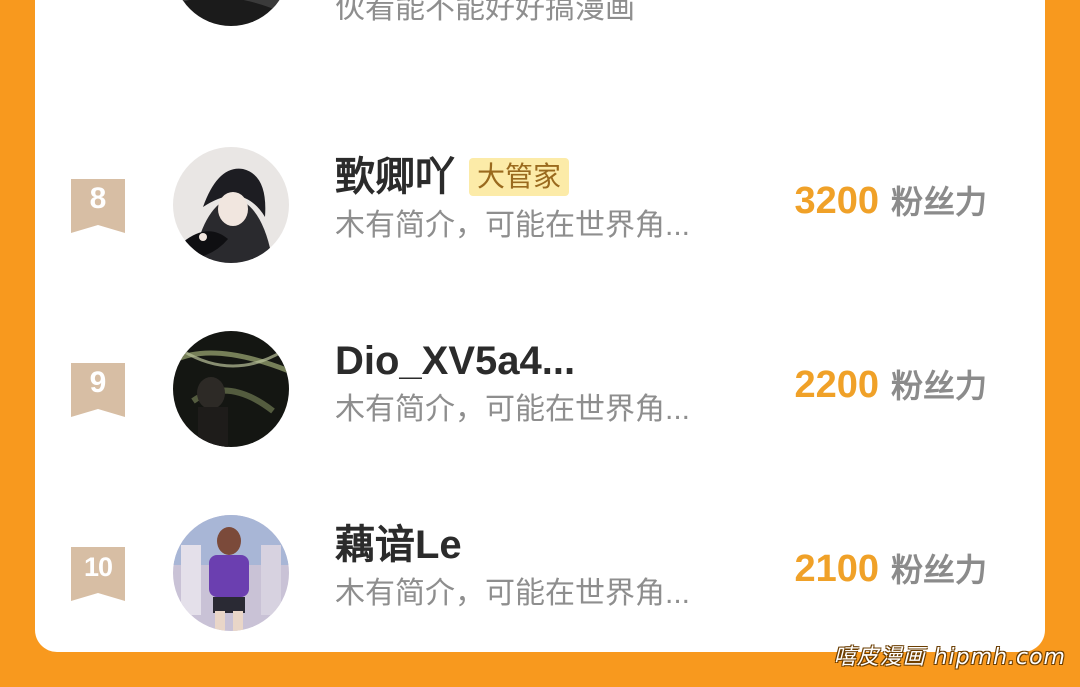 The image size is (1080, 687). I want to click on rank-badge: 10, so click(98, 574).